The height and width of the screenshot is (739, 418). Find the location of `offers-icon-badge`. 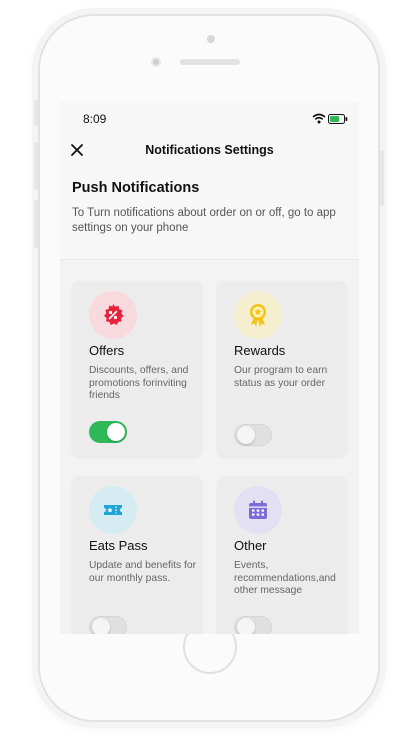

offers-icon-badge is located at coordinates (113, 315).